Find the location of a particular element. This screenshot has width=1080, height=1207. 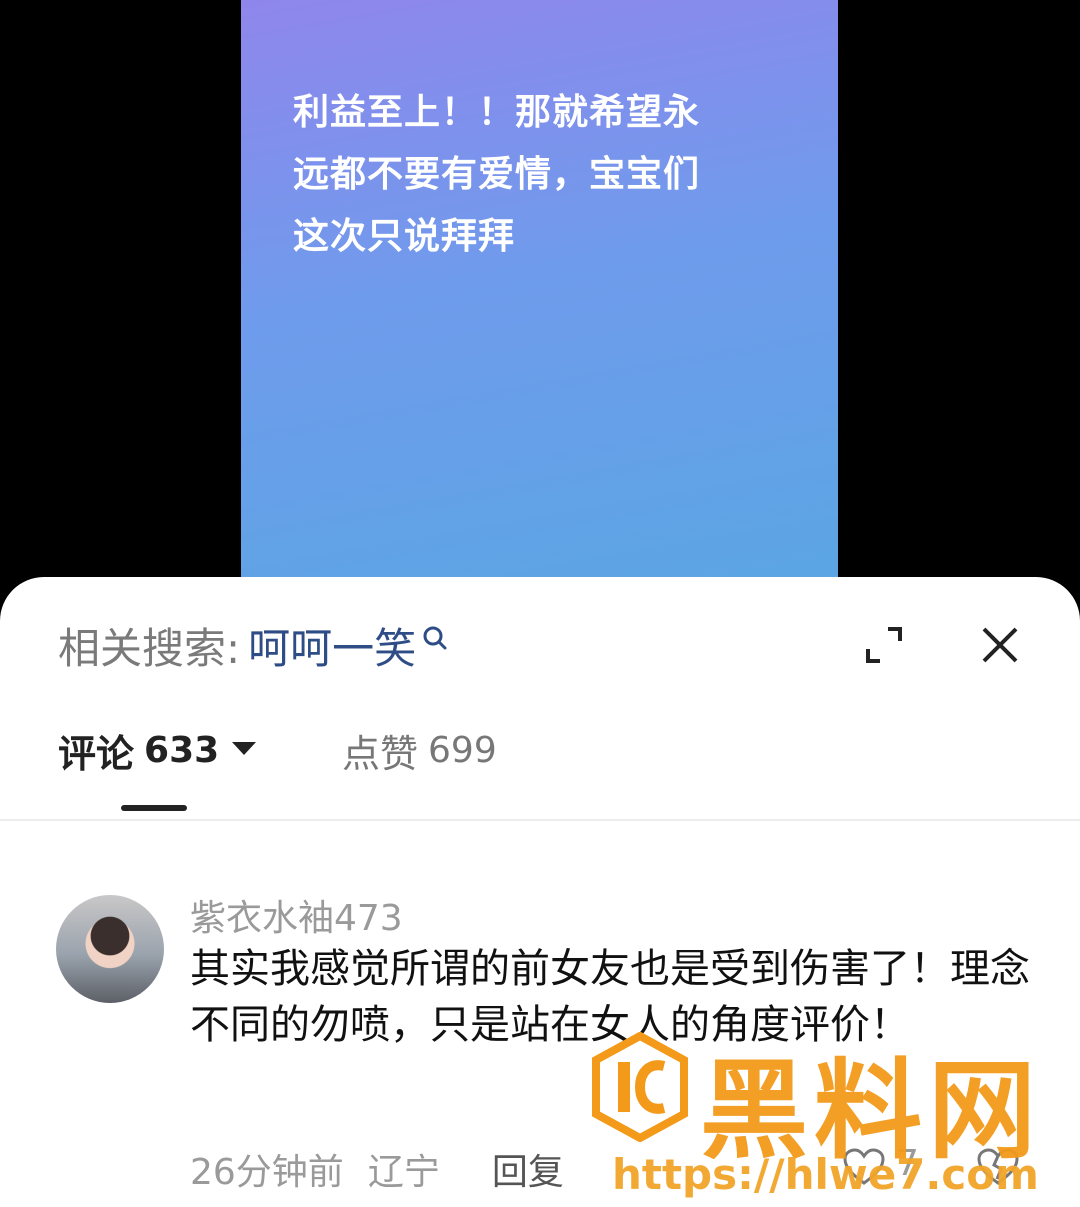

comment-time: 26分钟前 is located at coordinates (267, 1172).